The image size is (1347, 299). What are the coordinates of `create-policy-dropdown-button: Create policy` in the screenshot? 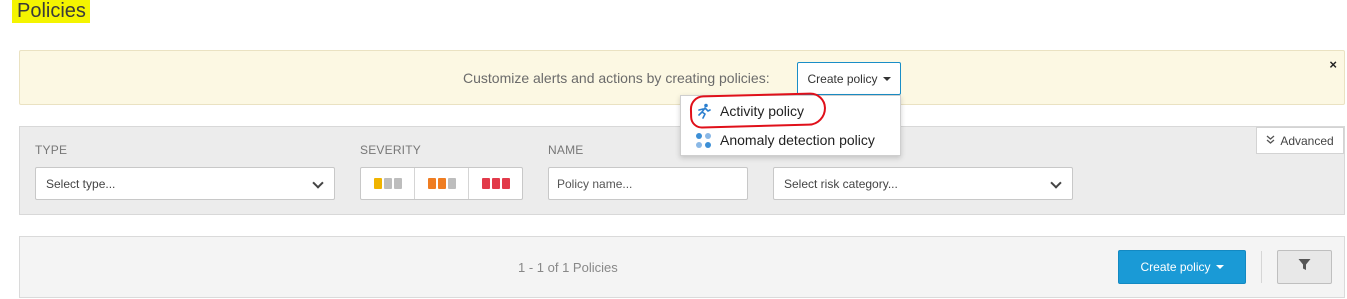 It's located at (849, 78).